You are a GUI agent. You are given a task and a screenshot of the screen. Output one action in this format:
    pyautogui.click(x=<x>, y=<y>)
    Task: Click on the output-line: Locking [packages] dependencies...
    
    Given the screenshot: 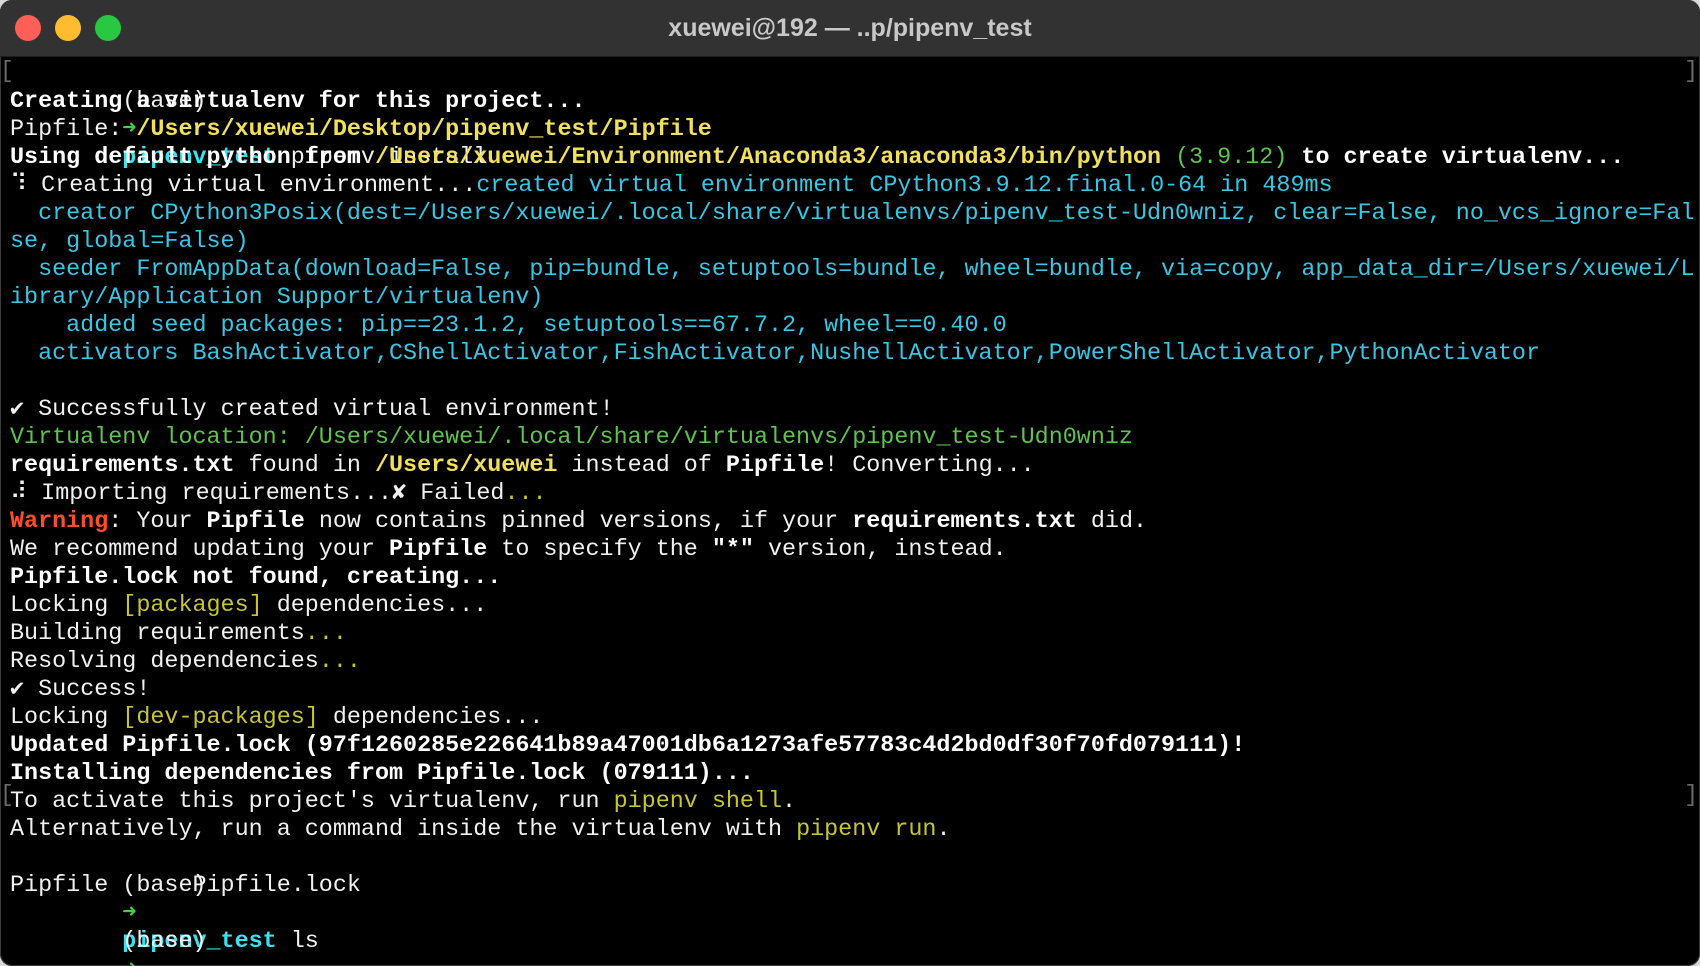 What is the action you would take?
    pyautogui.click(x=249, y=606)
    